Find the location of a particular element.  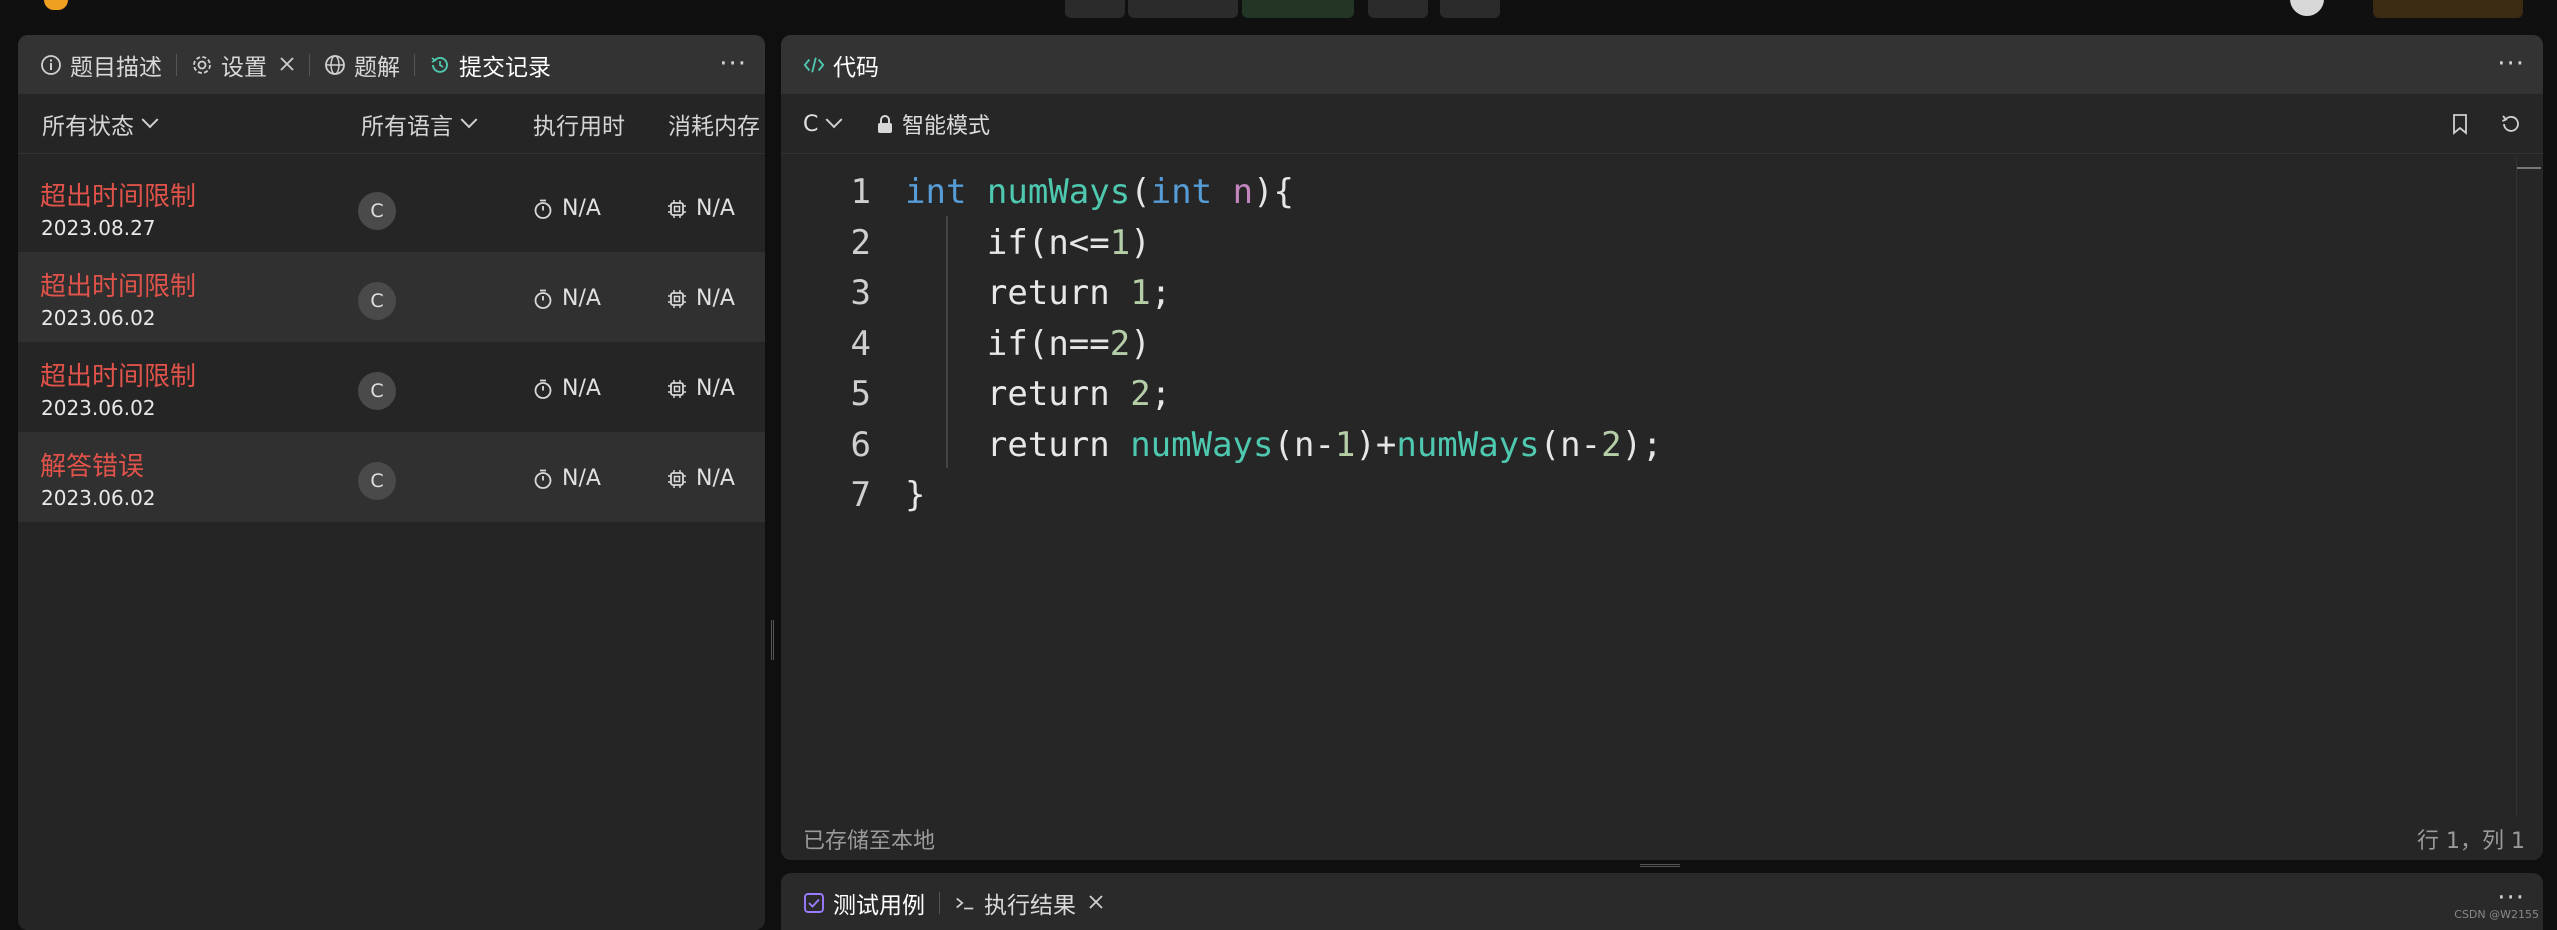

tab-solutions: 题解 is located at coordinates (362, 64).